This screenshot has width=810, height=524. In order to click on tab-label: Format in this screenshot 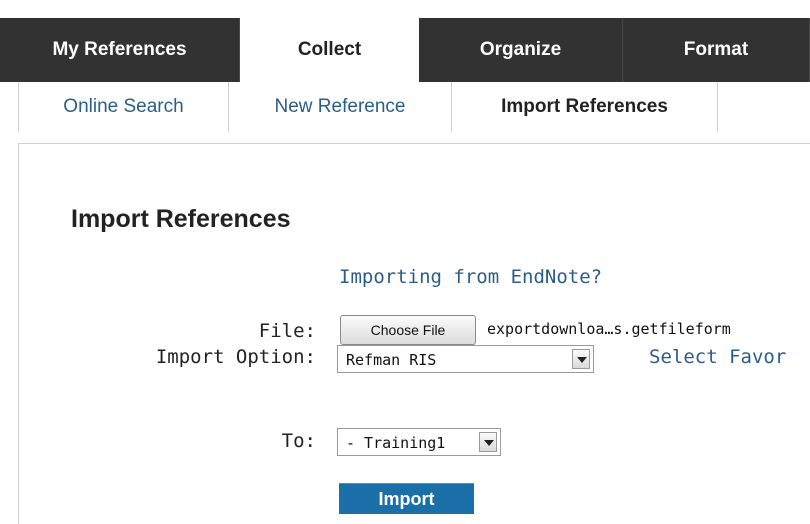, I will do `click(716, 49)`.